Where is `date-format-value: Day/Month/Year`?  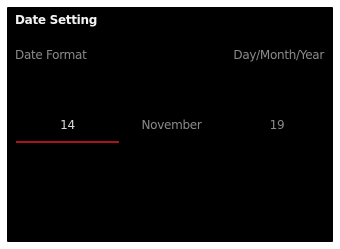
date-format-value: Day/Month/Year is located at coordinates (278, 55).